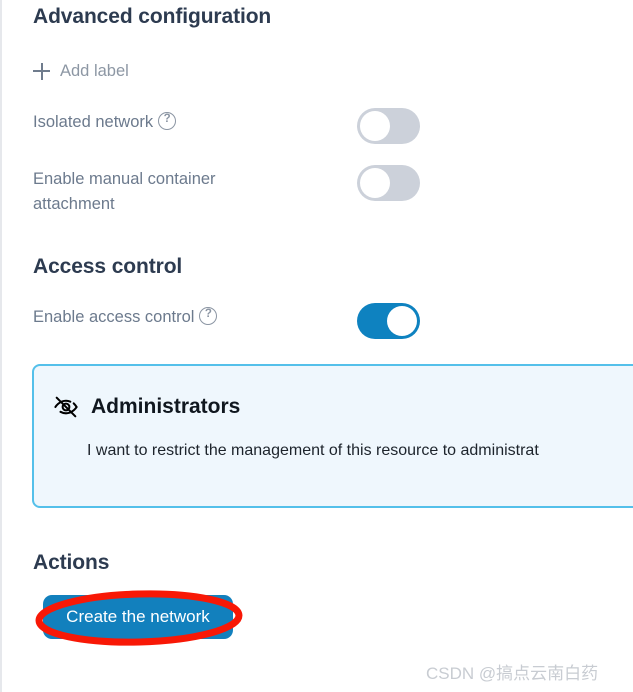 The image size is (633, 692). I want to click on label-isolated-network-text: Isolated network, so click(93, 122).